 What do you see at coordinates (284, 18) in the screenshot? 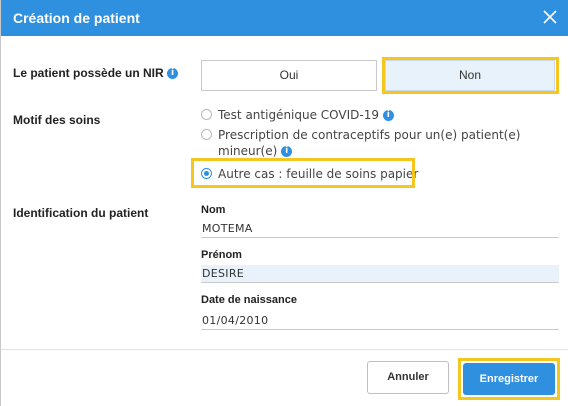
I see `dialog-titlebar: Création de patient` at bounding box center [284, 18].